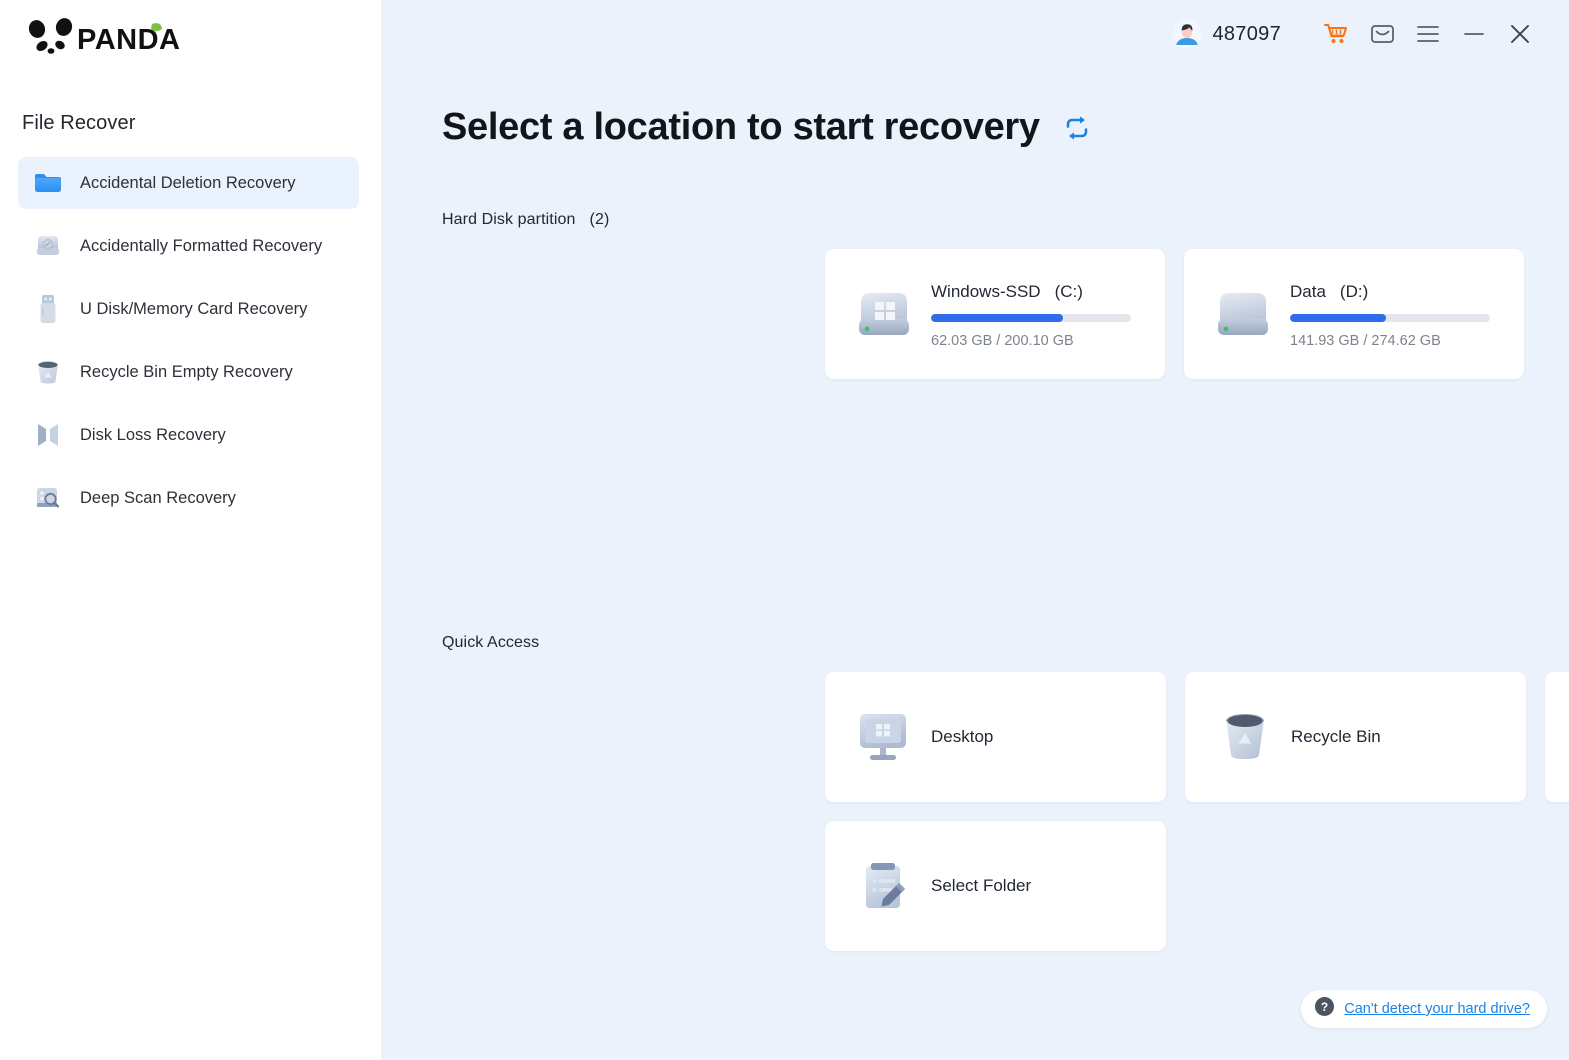 The width and height of the screenshot is (1569, 1060). I want to click on user-id: 487097, so click(1246, 33).